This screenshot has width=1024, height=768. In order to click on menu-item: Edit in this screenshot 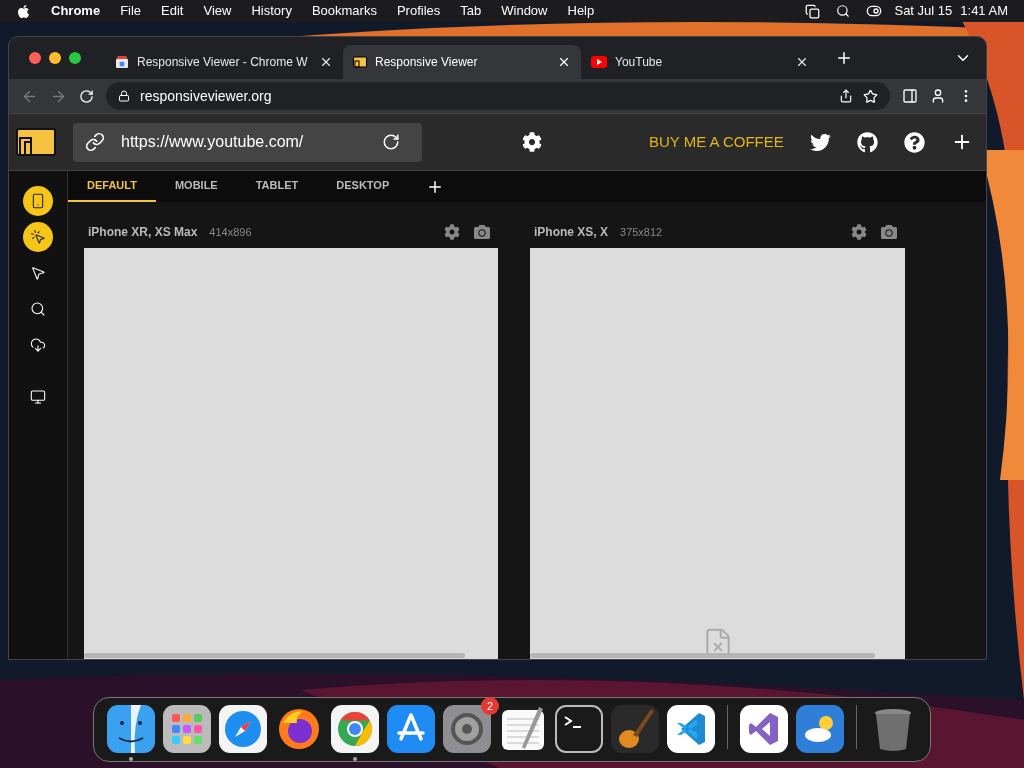, I will do `click(172, 11)`.